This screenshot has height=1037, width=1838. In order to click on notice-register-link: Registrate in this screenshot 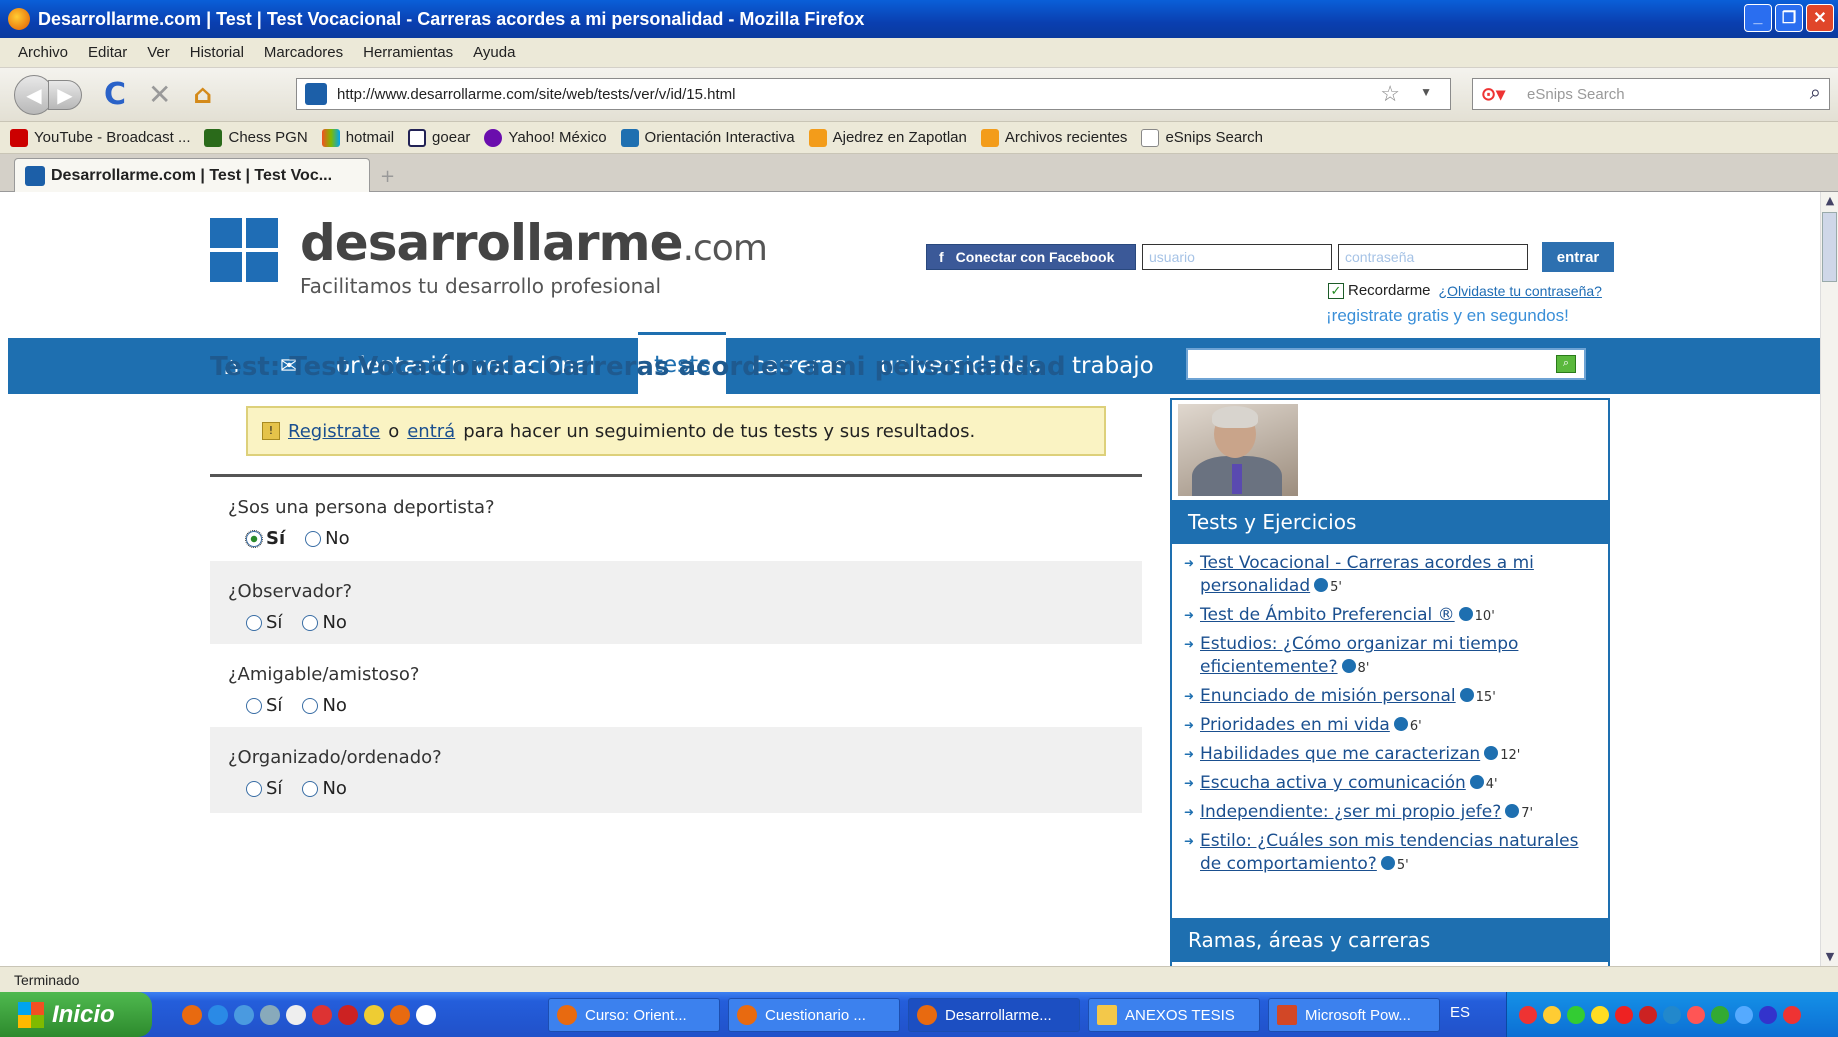, I will do `click(334, 431)`.